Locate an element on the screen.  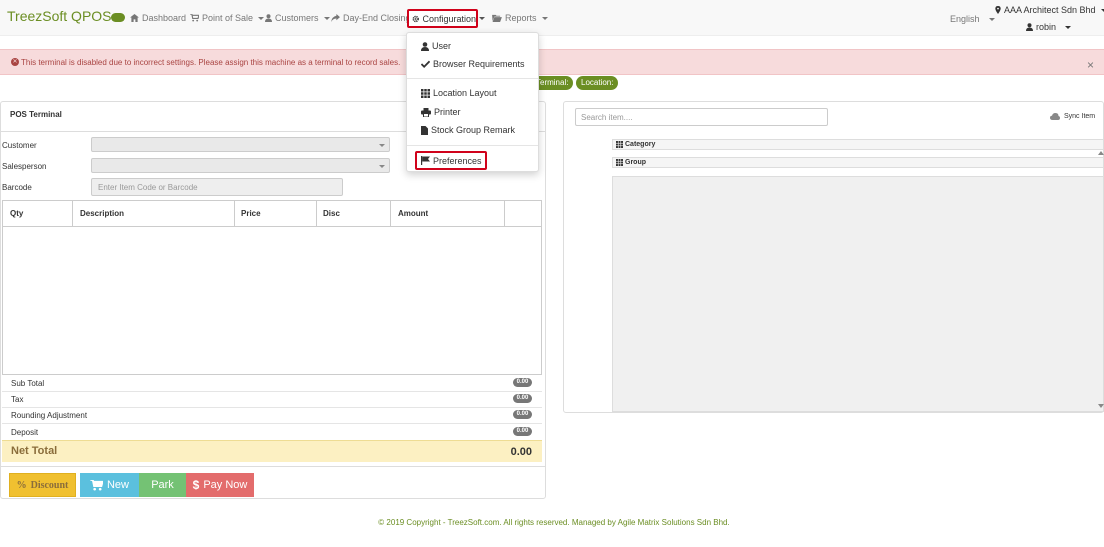
tax-value: 0.00 is located at coordinates (522, 398).